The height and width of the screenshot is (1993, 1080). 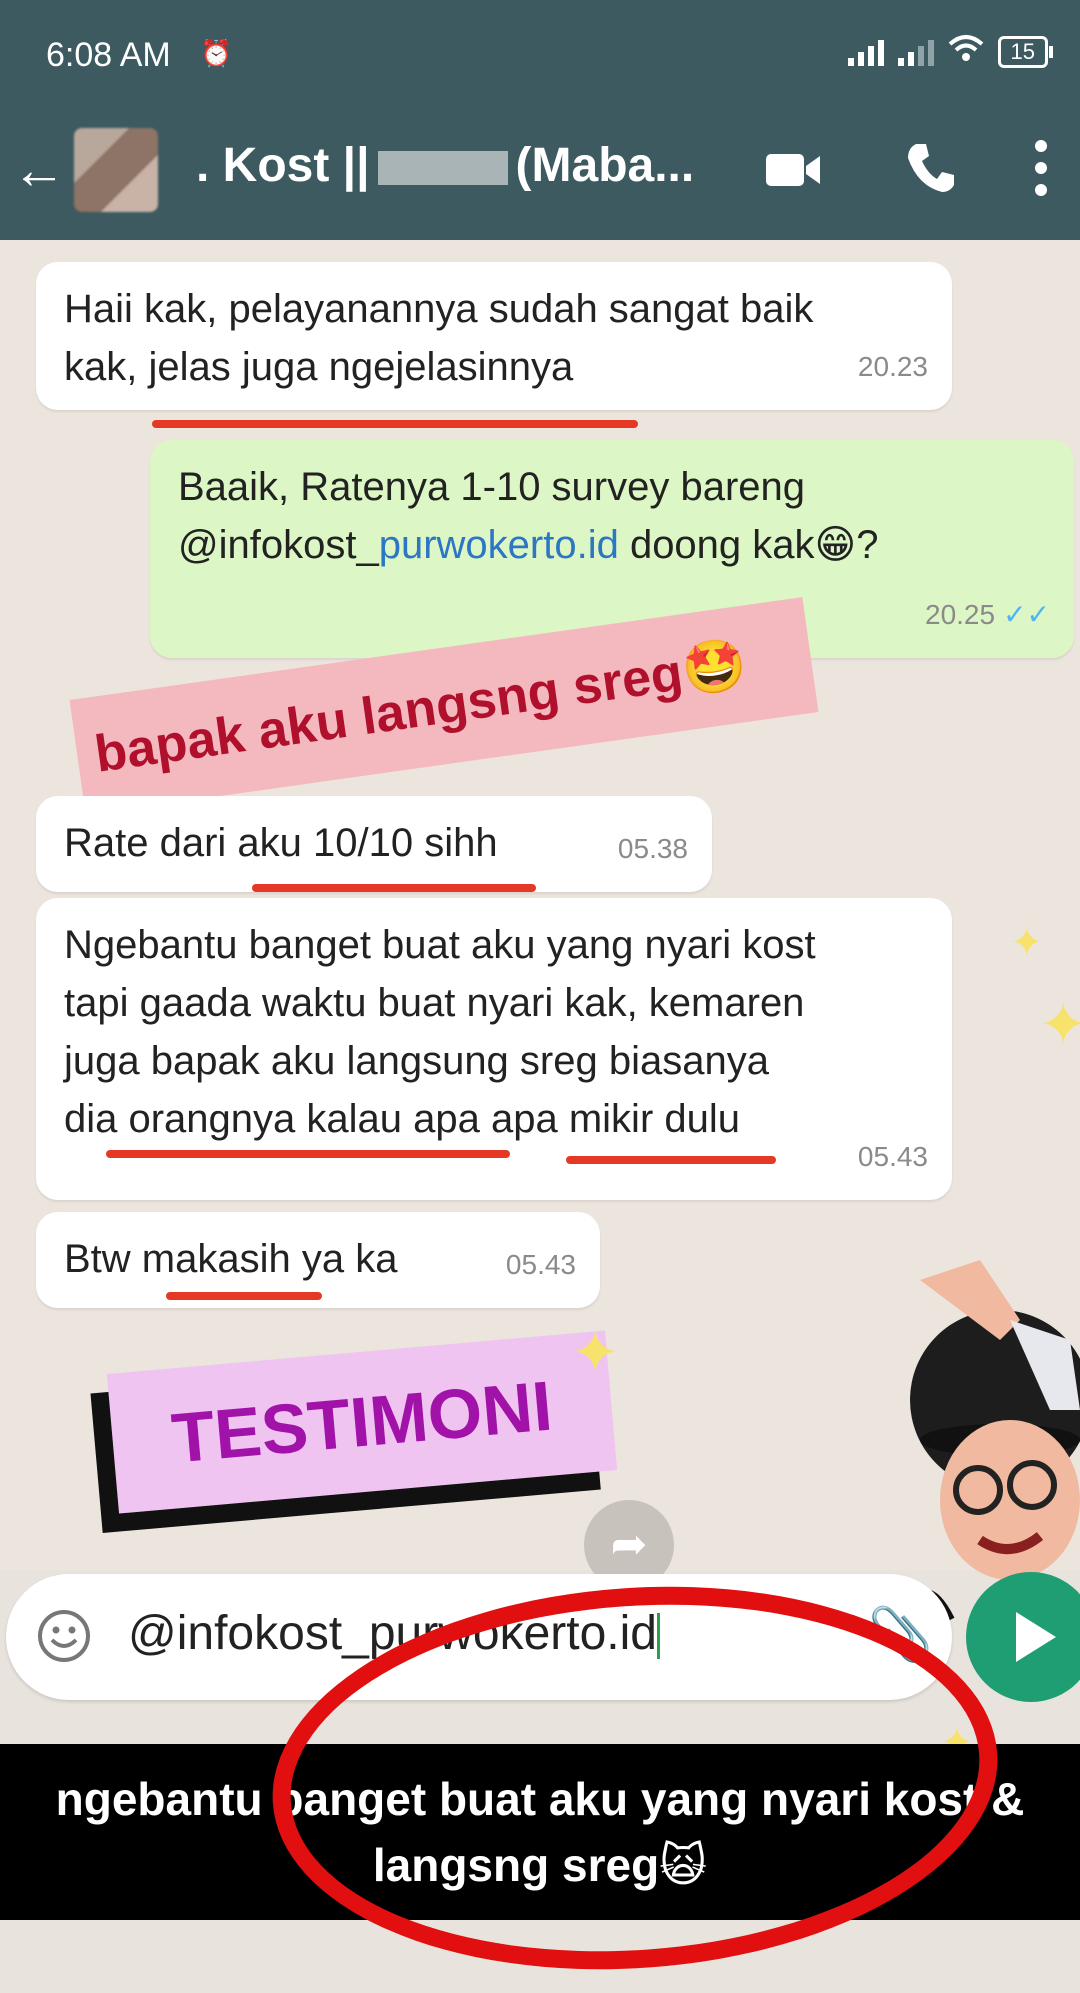 What do you see at coordinates (930, 168) in the screenshot?
I see `phone-icon` at bounding box center [930, 168].